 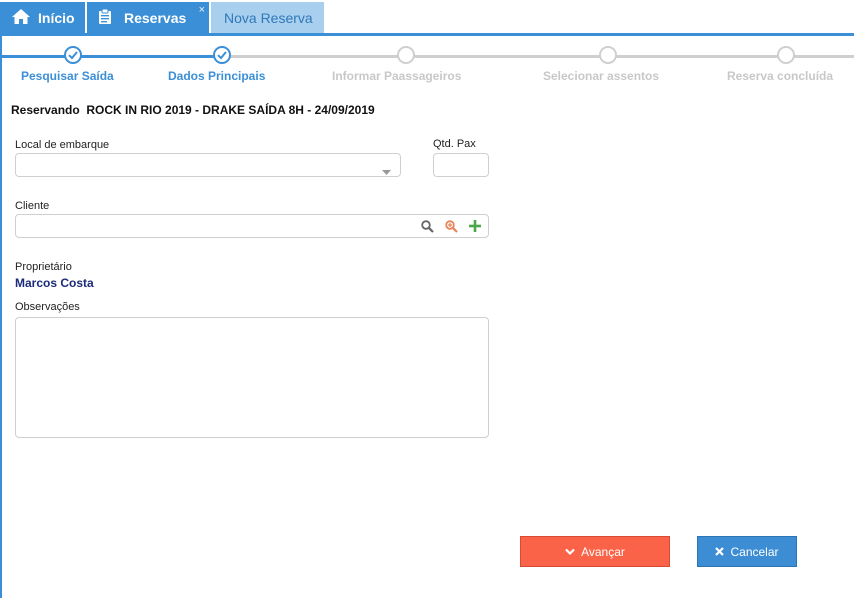 I want to click on owner-value: Marcos Costa, so click(x=54, y=283).